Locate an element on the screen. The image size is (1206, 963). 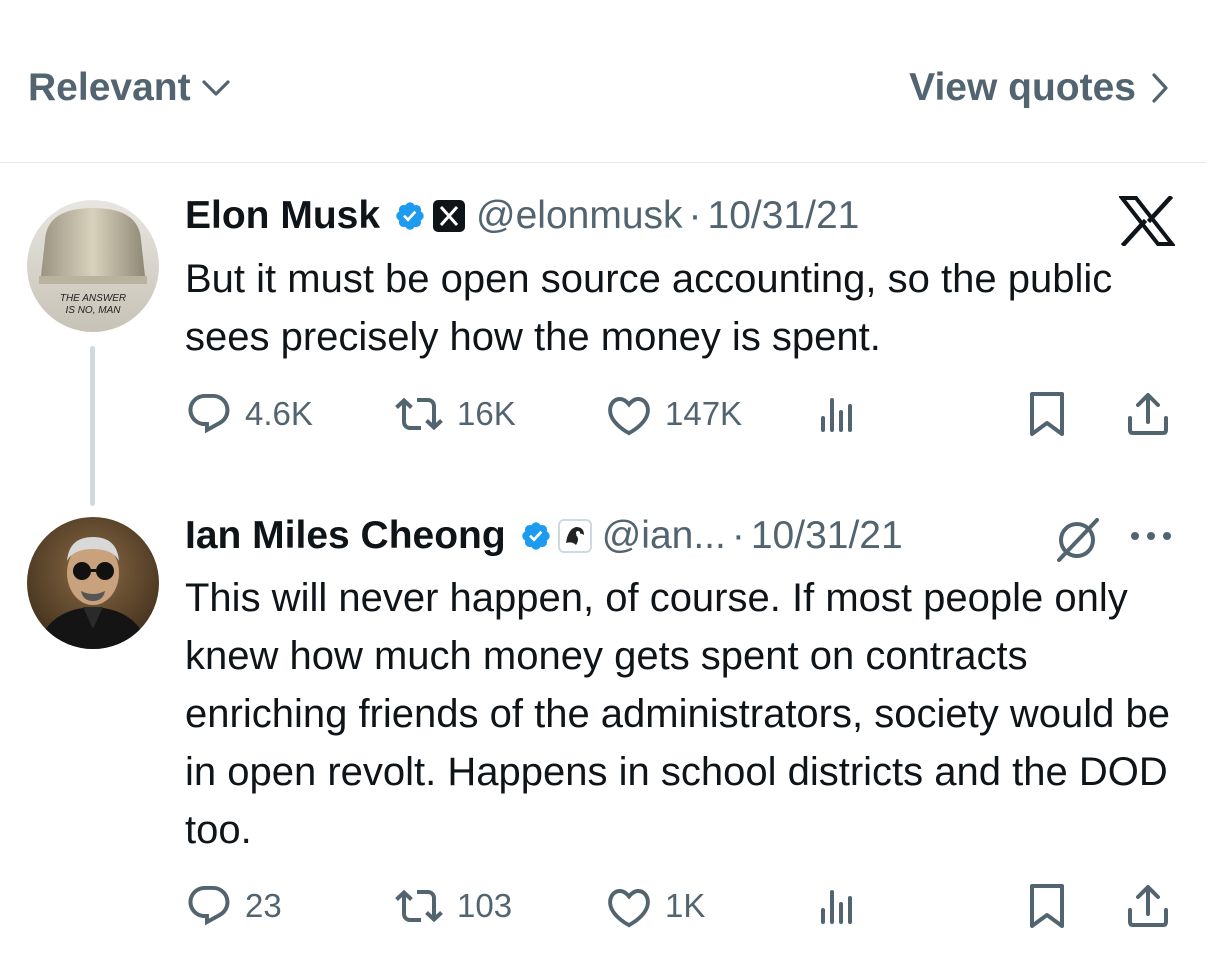
view-quotes-link: View quotes is located at coordinates (1039, 88).